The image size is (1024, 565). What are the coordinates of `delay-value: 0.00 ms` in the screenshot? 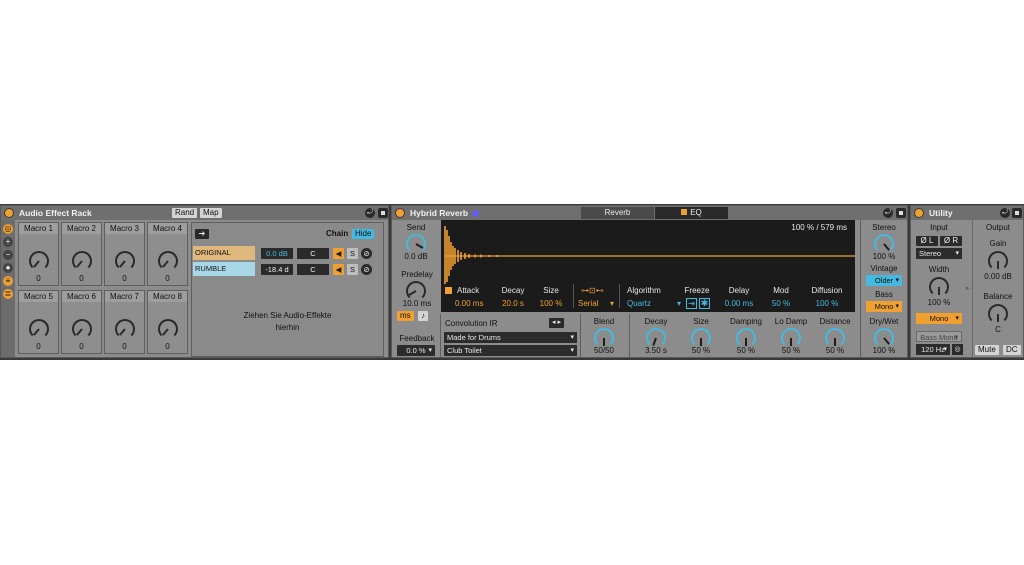 It's located at (739, 303).